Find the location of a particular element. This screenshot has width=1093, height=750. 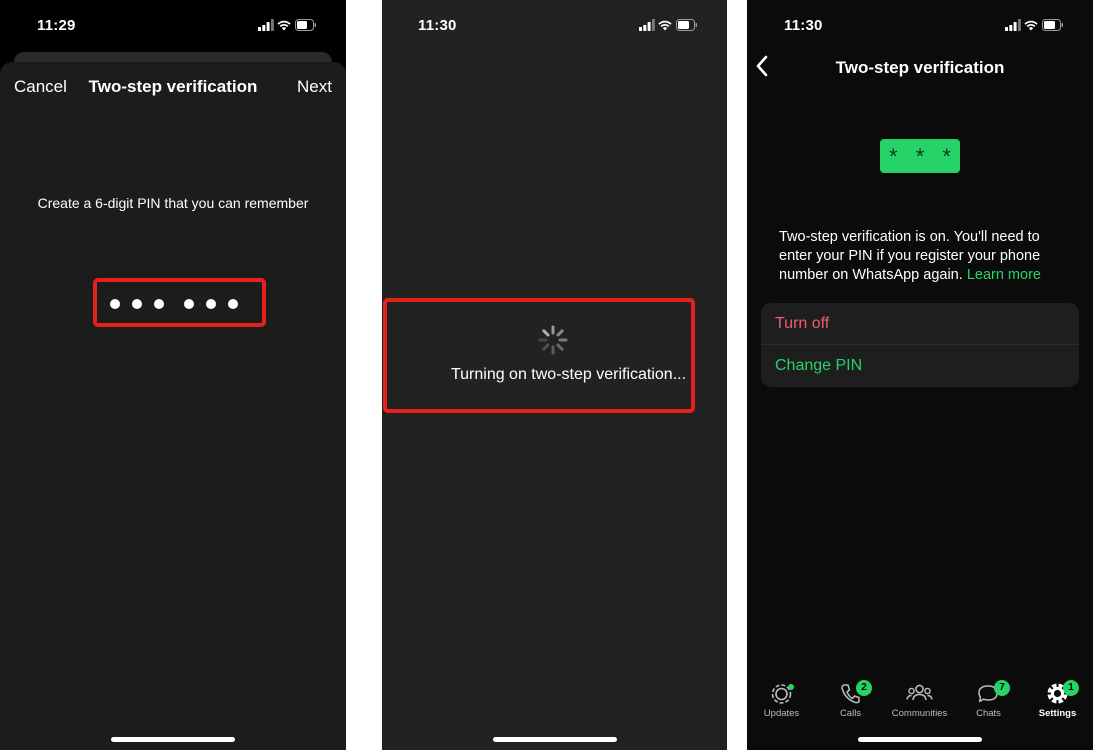

next-button: Next is located at coordinates (314, 87).